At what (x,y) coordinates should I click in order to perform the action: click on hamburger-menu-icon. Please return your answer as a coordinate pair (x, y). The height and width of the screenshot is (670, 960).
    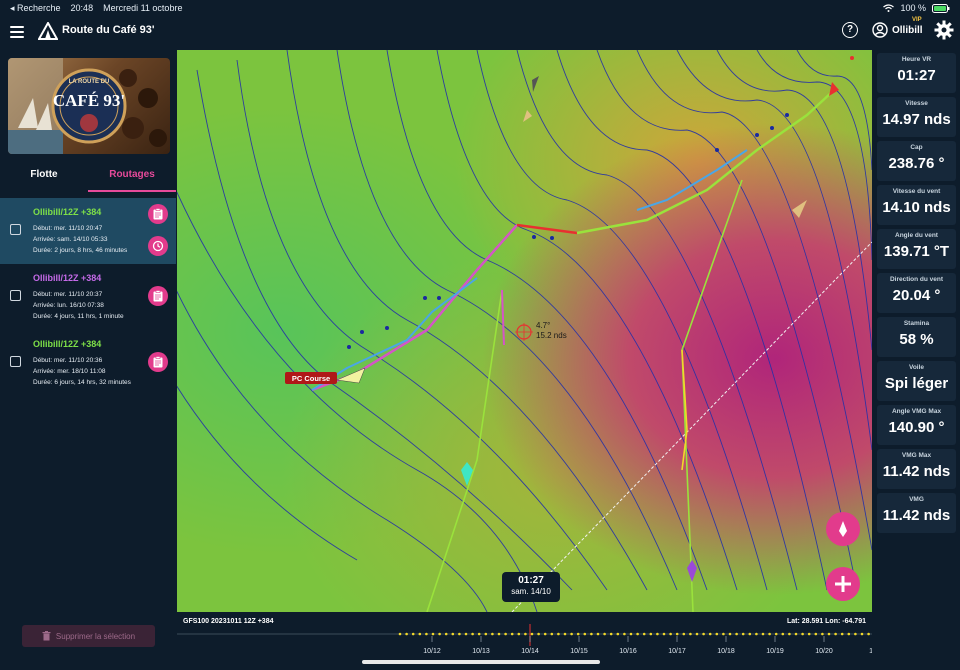
    Looking at the image, I should click on (17, 32).